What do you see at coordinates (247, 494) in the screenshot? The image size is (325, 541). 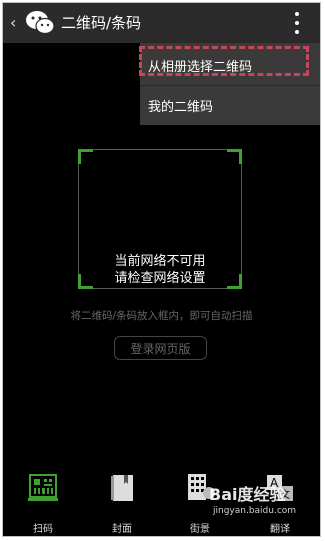 I see `baidu-watermark: Bai度经验` at bounding box center [247, 494].